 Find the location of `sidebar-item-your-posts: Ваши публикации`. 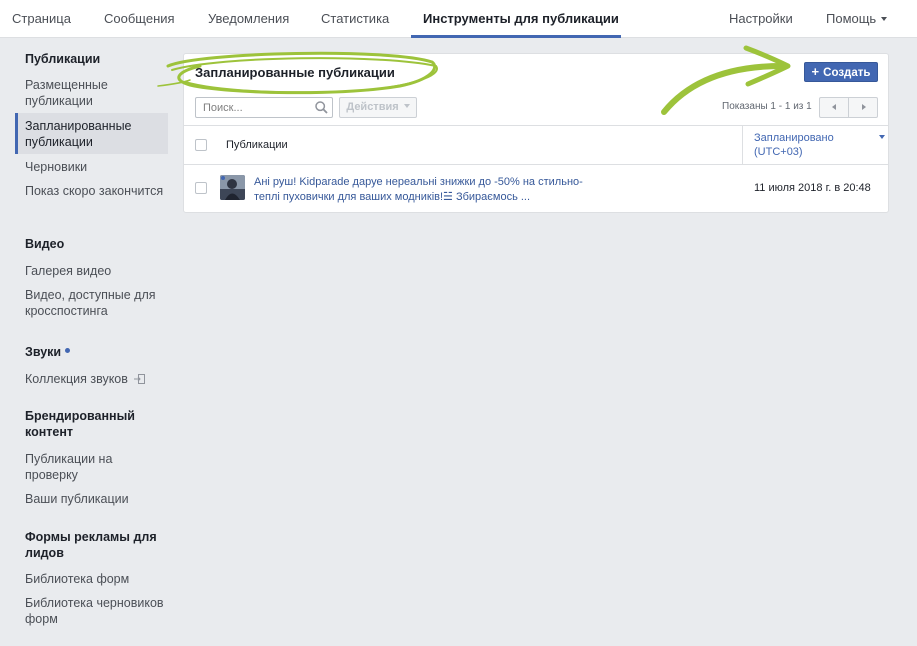

sidebar-item-your-posts: Ваши публикации is located at coordinates (95, 499).